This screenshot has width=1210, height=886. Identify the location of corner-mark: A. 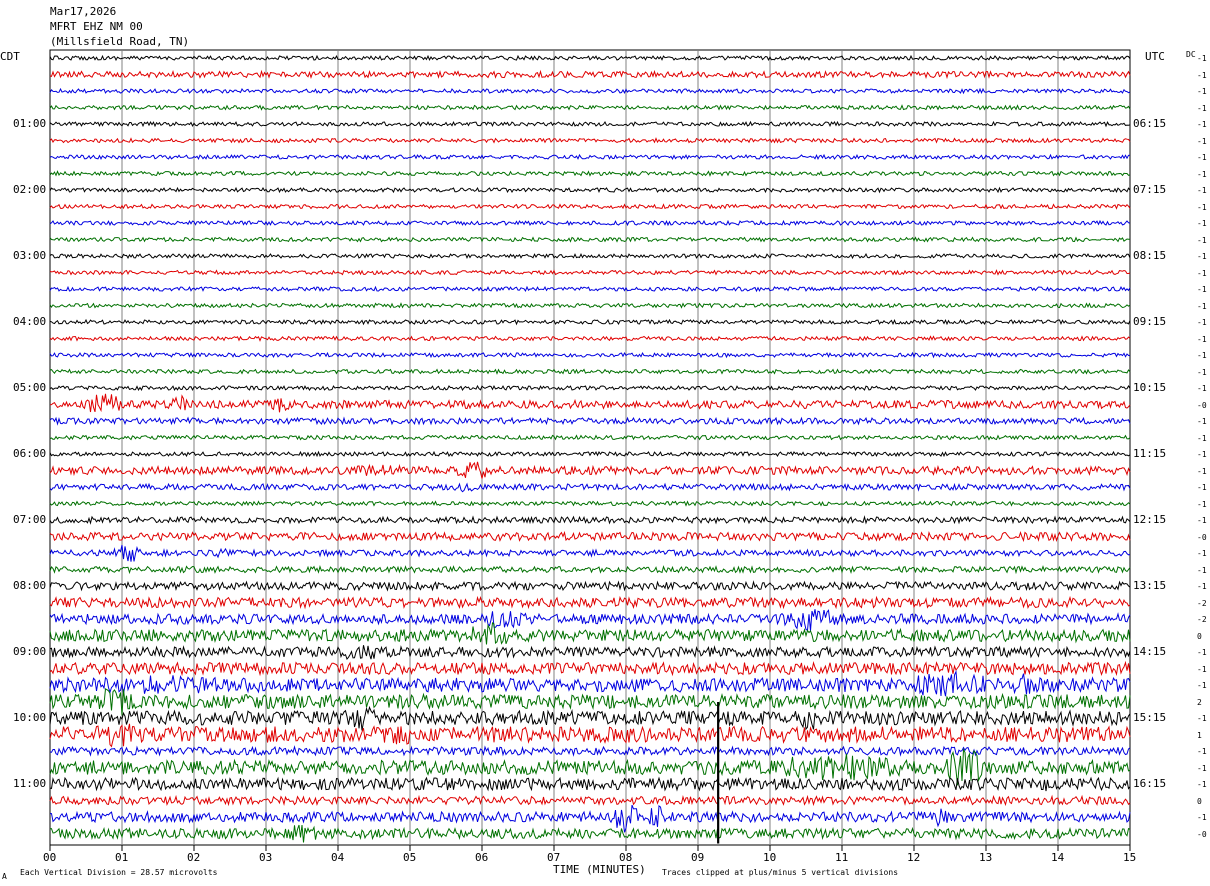
(4, 876).